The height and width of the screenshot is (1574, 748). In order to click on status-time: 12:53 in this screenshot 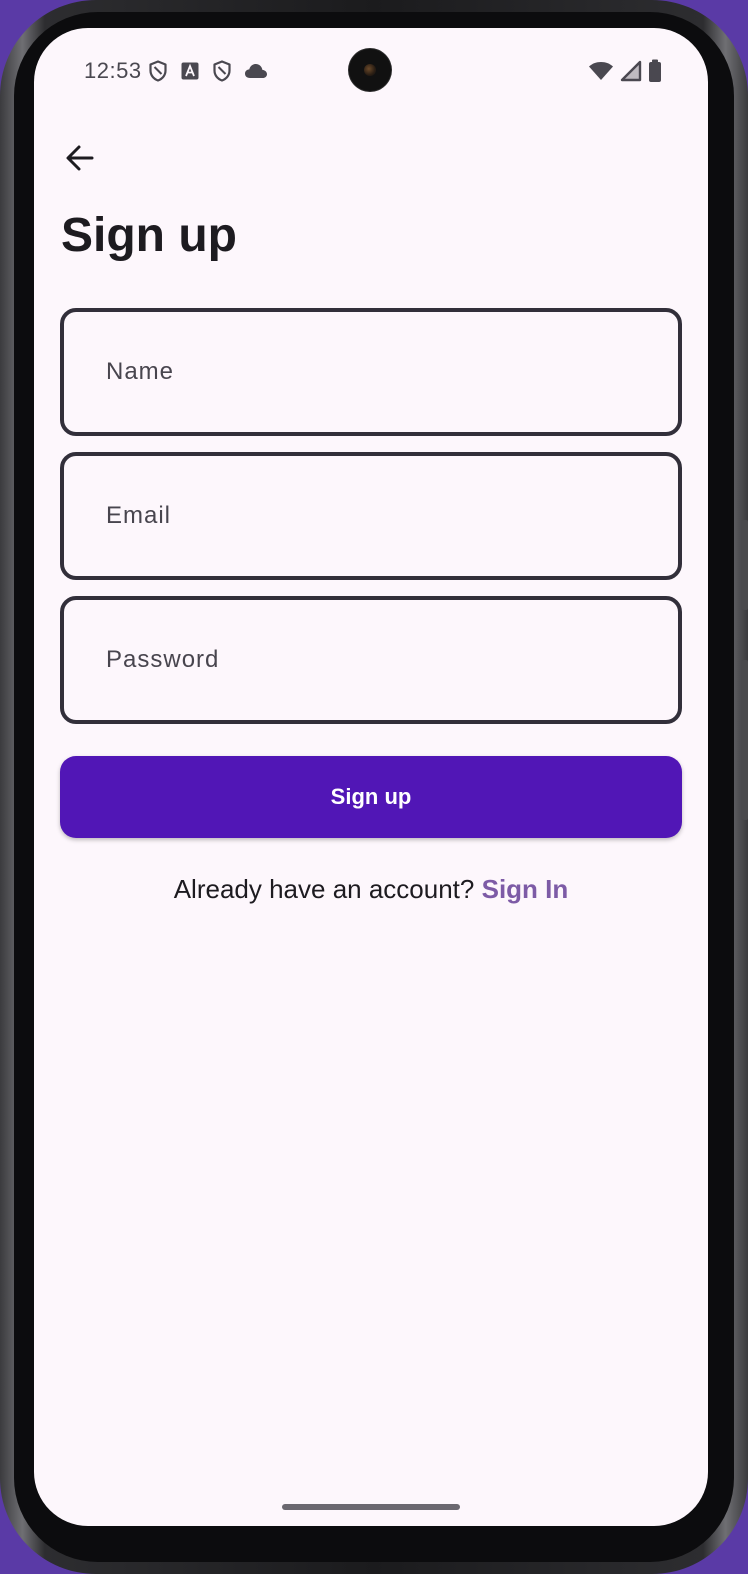, I will do `click(113, 70)`.